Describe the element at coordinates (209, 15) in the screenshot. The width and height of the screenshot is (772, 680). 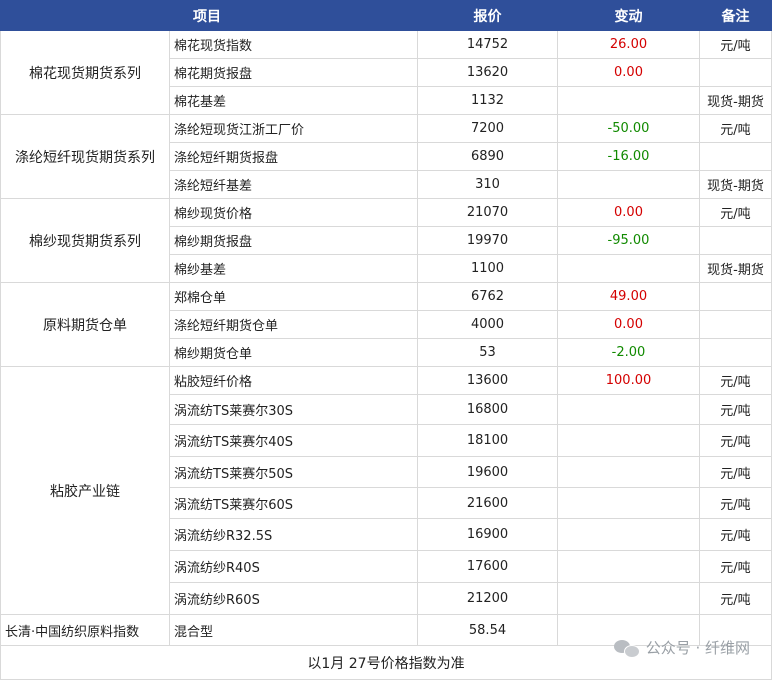
I see `header-item: 项目` at that location.